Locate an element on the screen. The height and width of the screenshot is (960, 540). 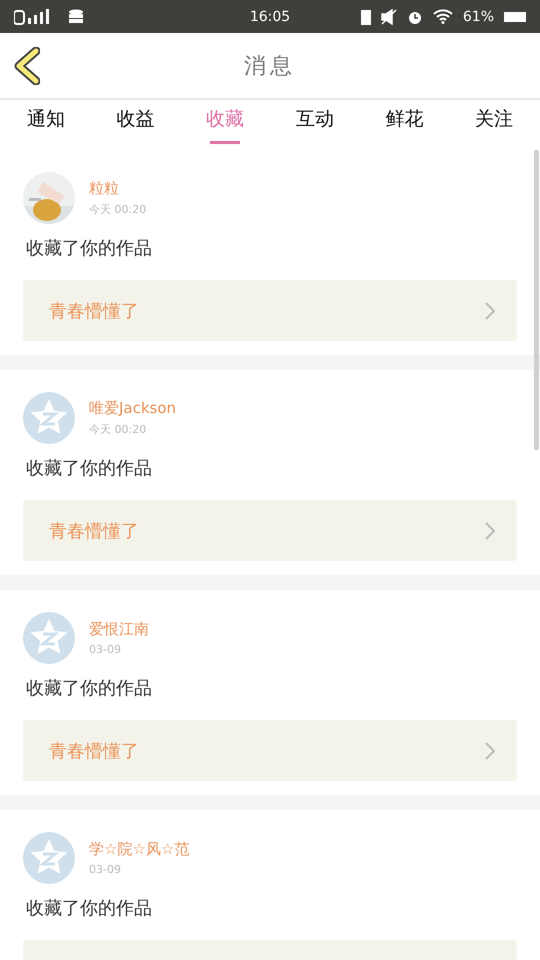
user-name: 学☆院☆风☆范 is located at coordinates (139, 849).